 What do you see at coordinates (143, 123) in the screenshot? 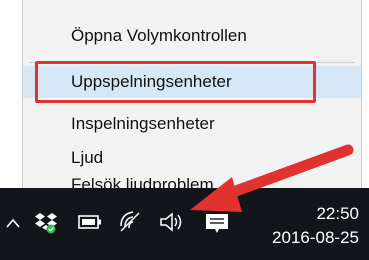
I see `menu-item-label: Inspelningsenheter` at bounding box center [143, 123].